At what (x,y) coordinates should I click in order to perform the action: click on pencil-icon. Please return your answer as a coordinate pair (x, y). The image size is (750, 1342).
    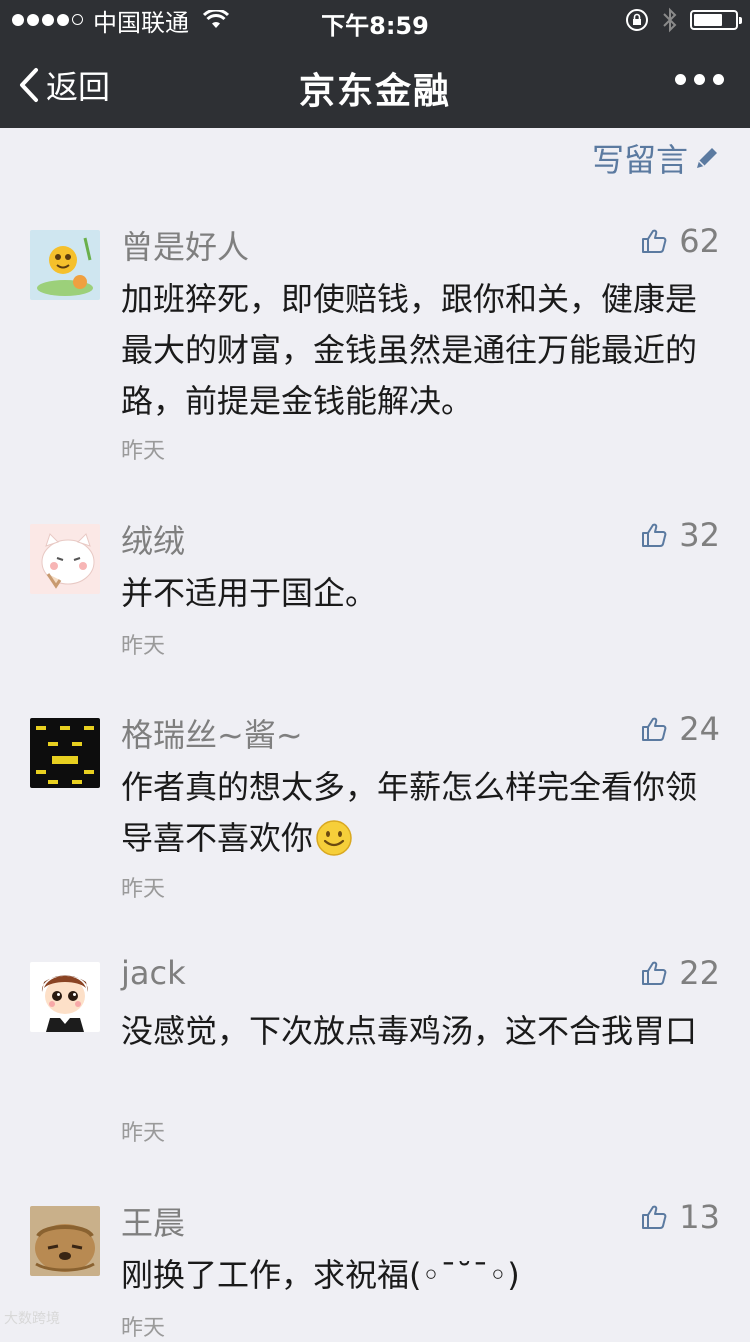
    Looking at the image, I should click on (707, 158).